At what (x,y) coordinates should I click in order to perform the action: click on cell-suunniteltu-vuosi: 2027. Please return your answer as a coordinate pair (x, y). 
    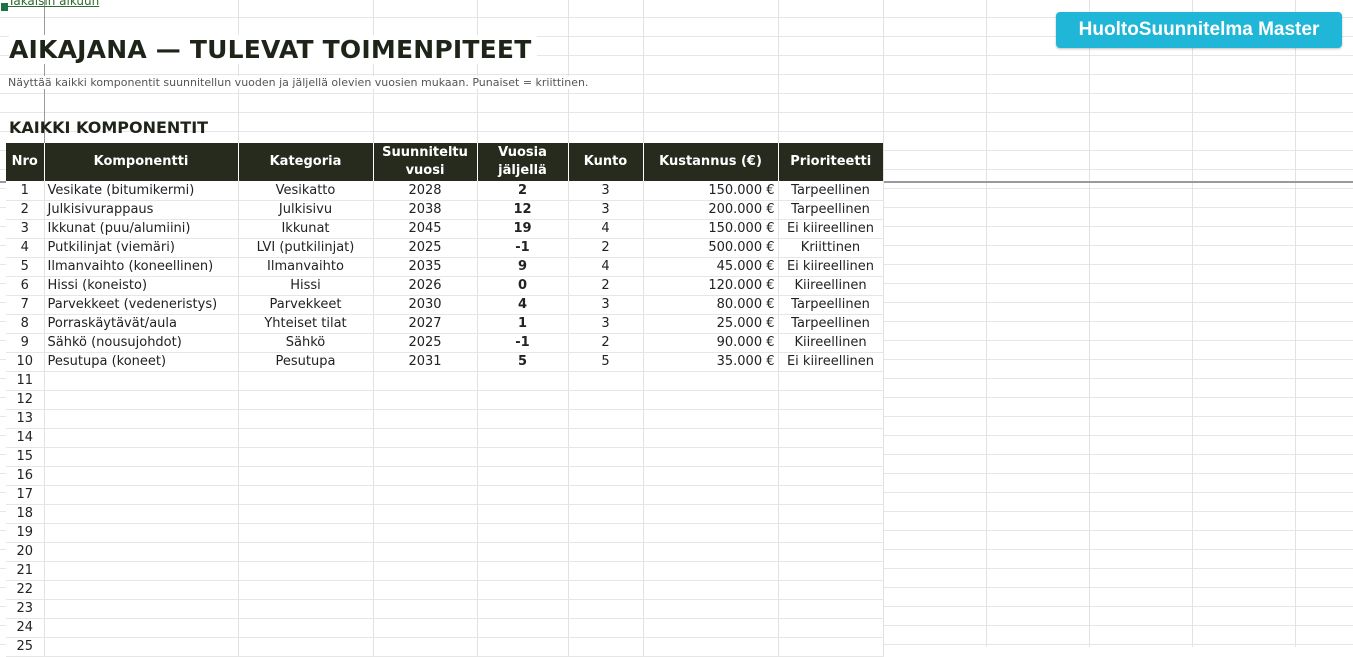
    Looking at the image, I should click on (425, 324).